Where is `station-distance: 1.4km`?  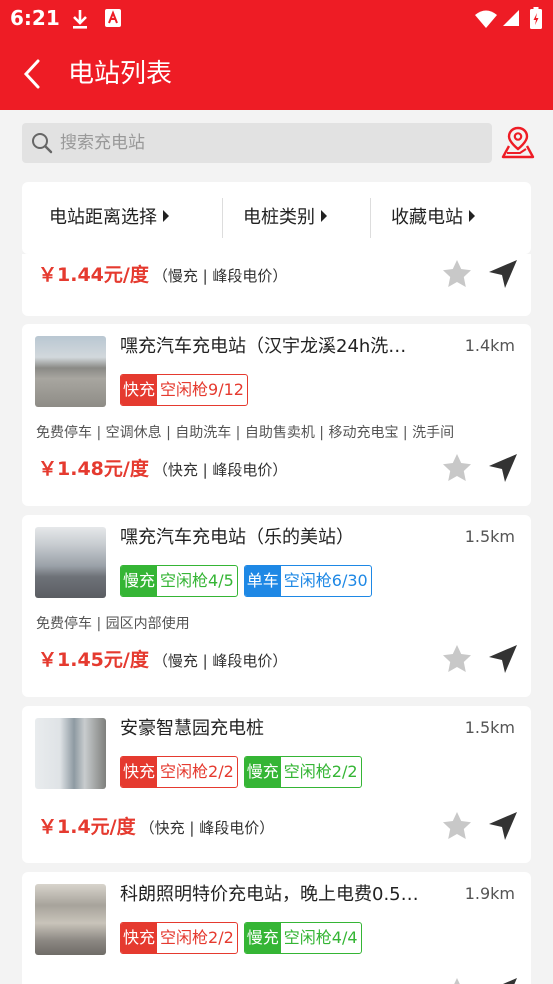
station-distance: 1.4km is located at coordinates (489, 345).